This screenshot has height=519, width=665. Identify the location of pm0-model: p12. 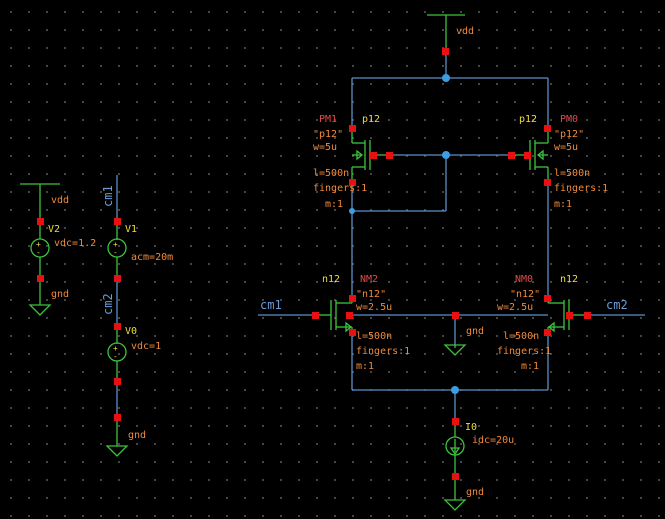
(528, 119).